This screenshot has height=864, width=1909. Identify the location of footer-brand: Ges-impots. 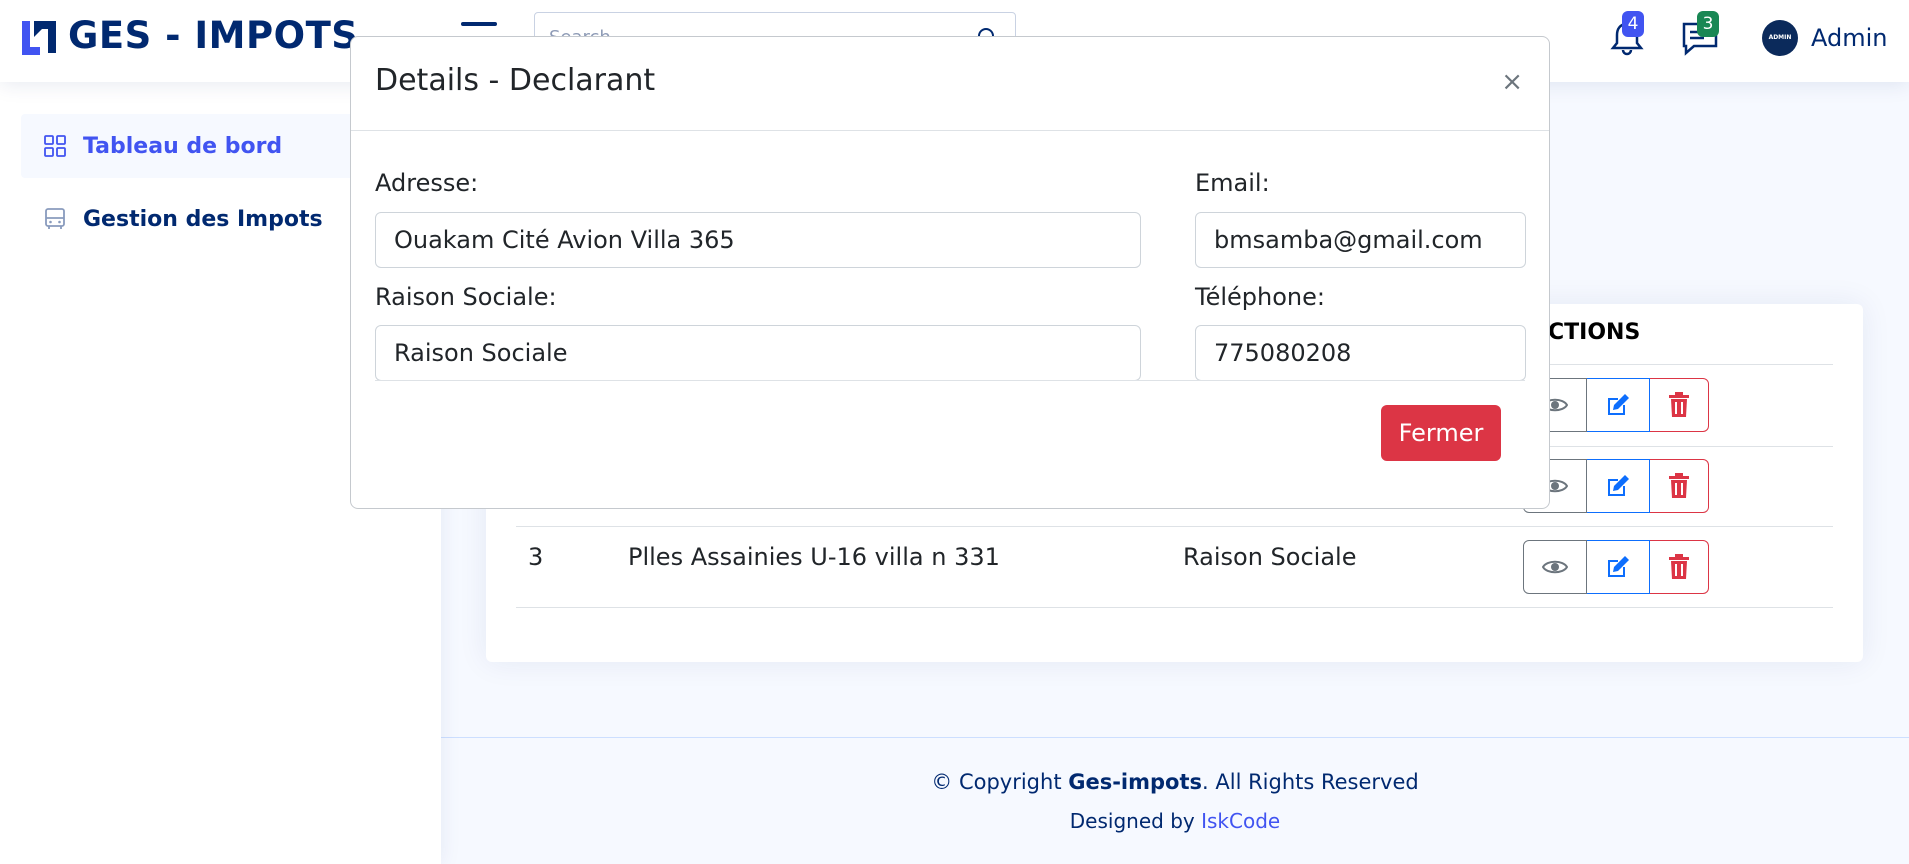
(1135, 782).